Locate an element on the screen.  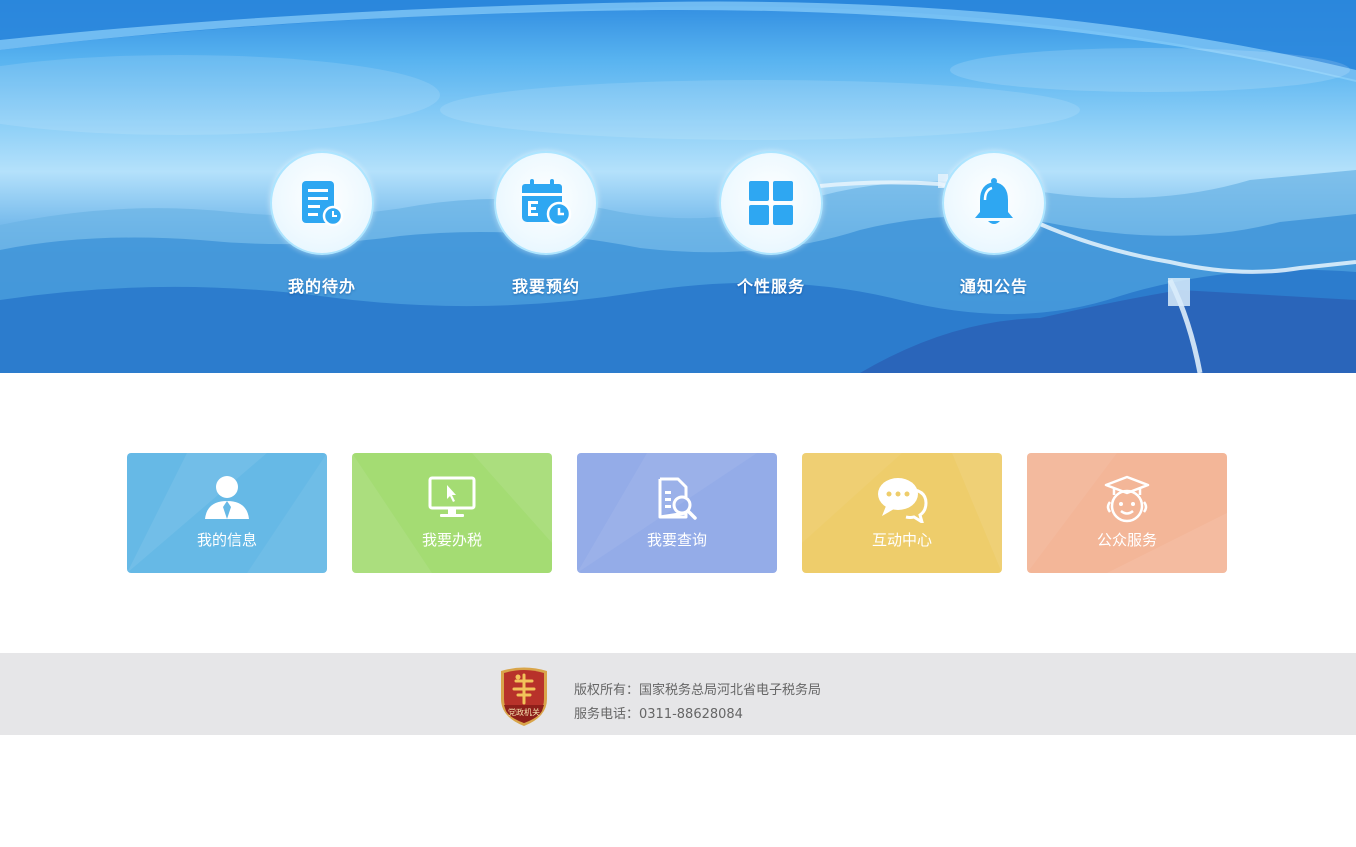
card-query: 我要查询 is located at coordinates (677, 513).